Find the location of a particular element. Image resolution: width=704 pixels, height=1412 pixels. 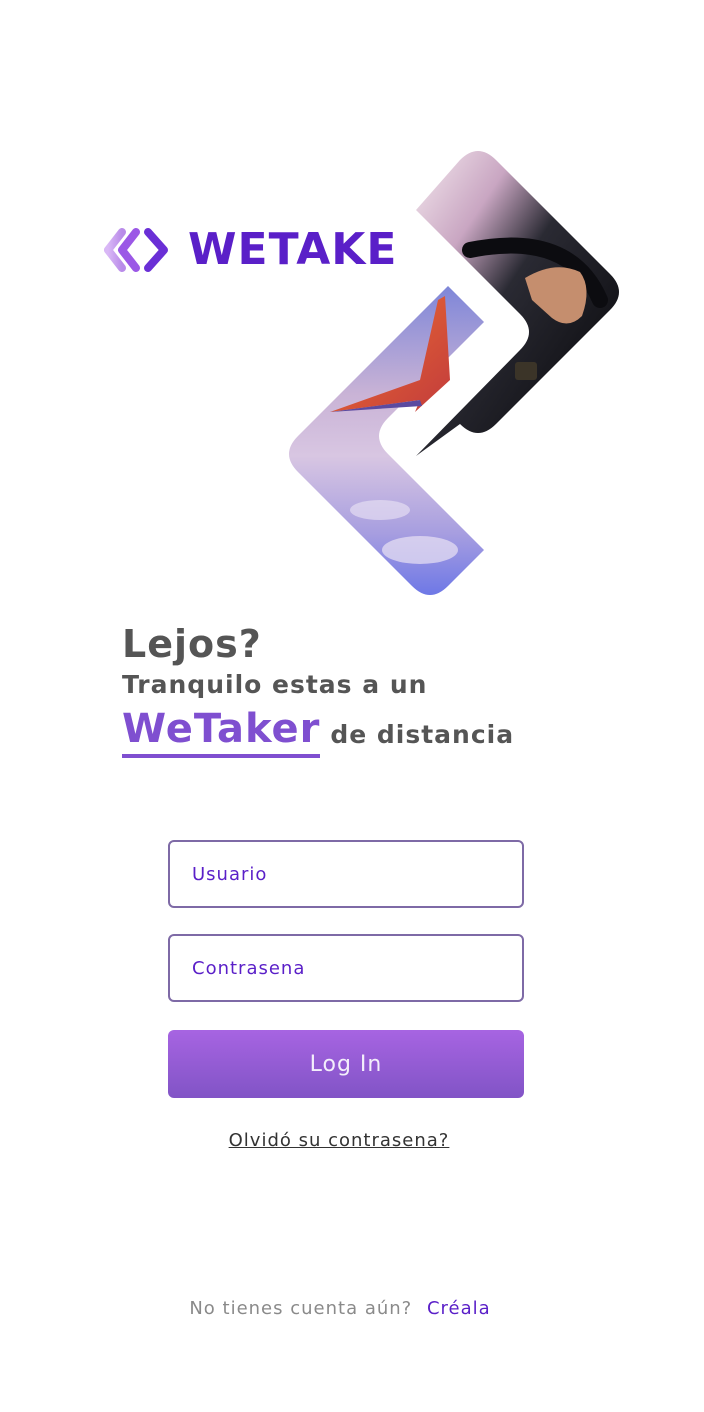

username-input is located at coordinates (346, 874).